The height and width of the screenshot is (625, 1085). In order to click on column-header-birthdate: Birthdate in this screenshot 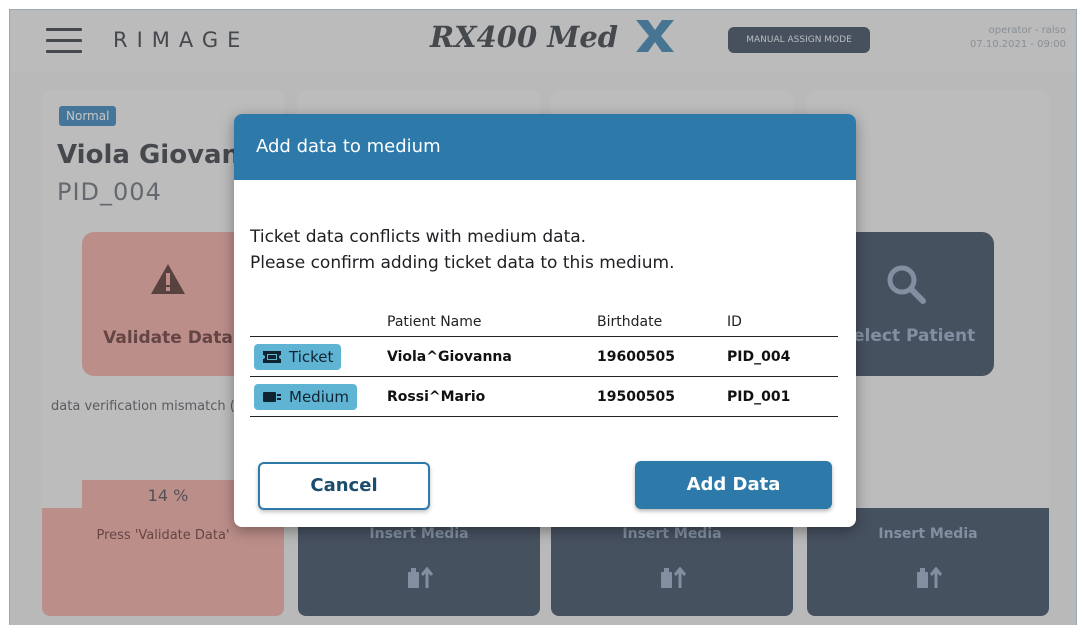, I will do `click(662, 323)`.